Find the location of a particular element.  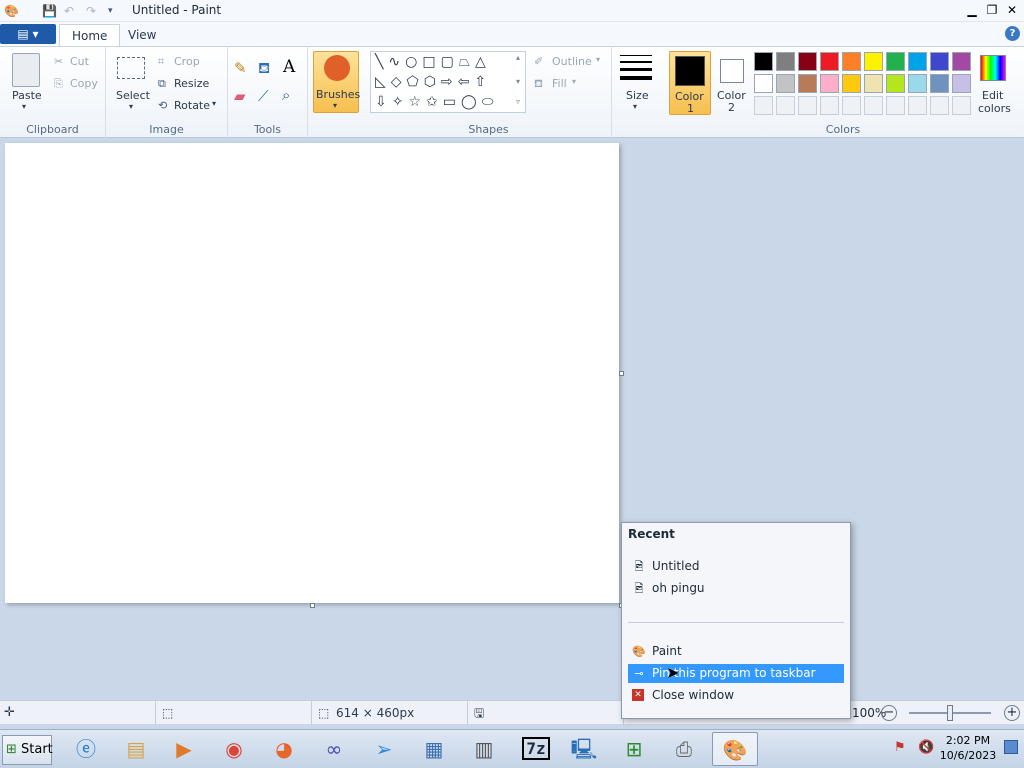

rotate-button: Rotate is located at coordinates (192, 105).